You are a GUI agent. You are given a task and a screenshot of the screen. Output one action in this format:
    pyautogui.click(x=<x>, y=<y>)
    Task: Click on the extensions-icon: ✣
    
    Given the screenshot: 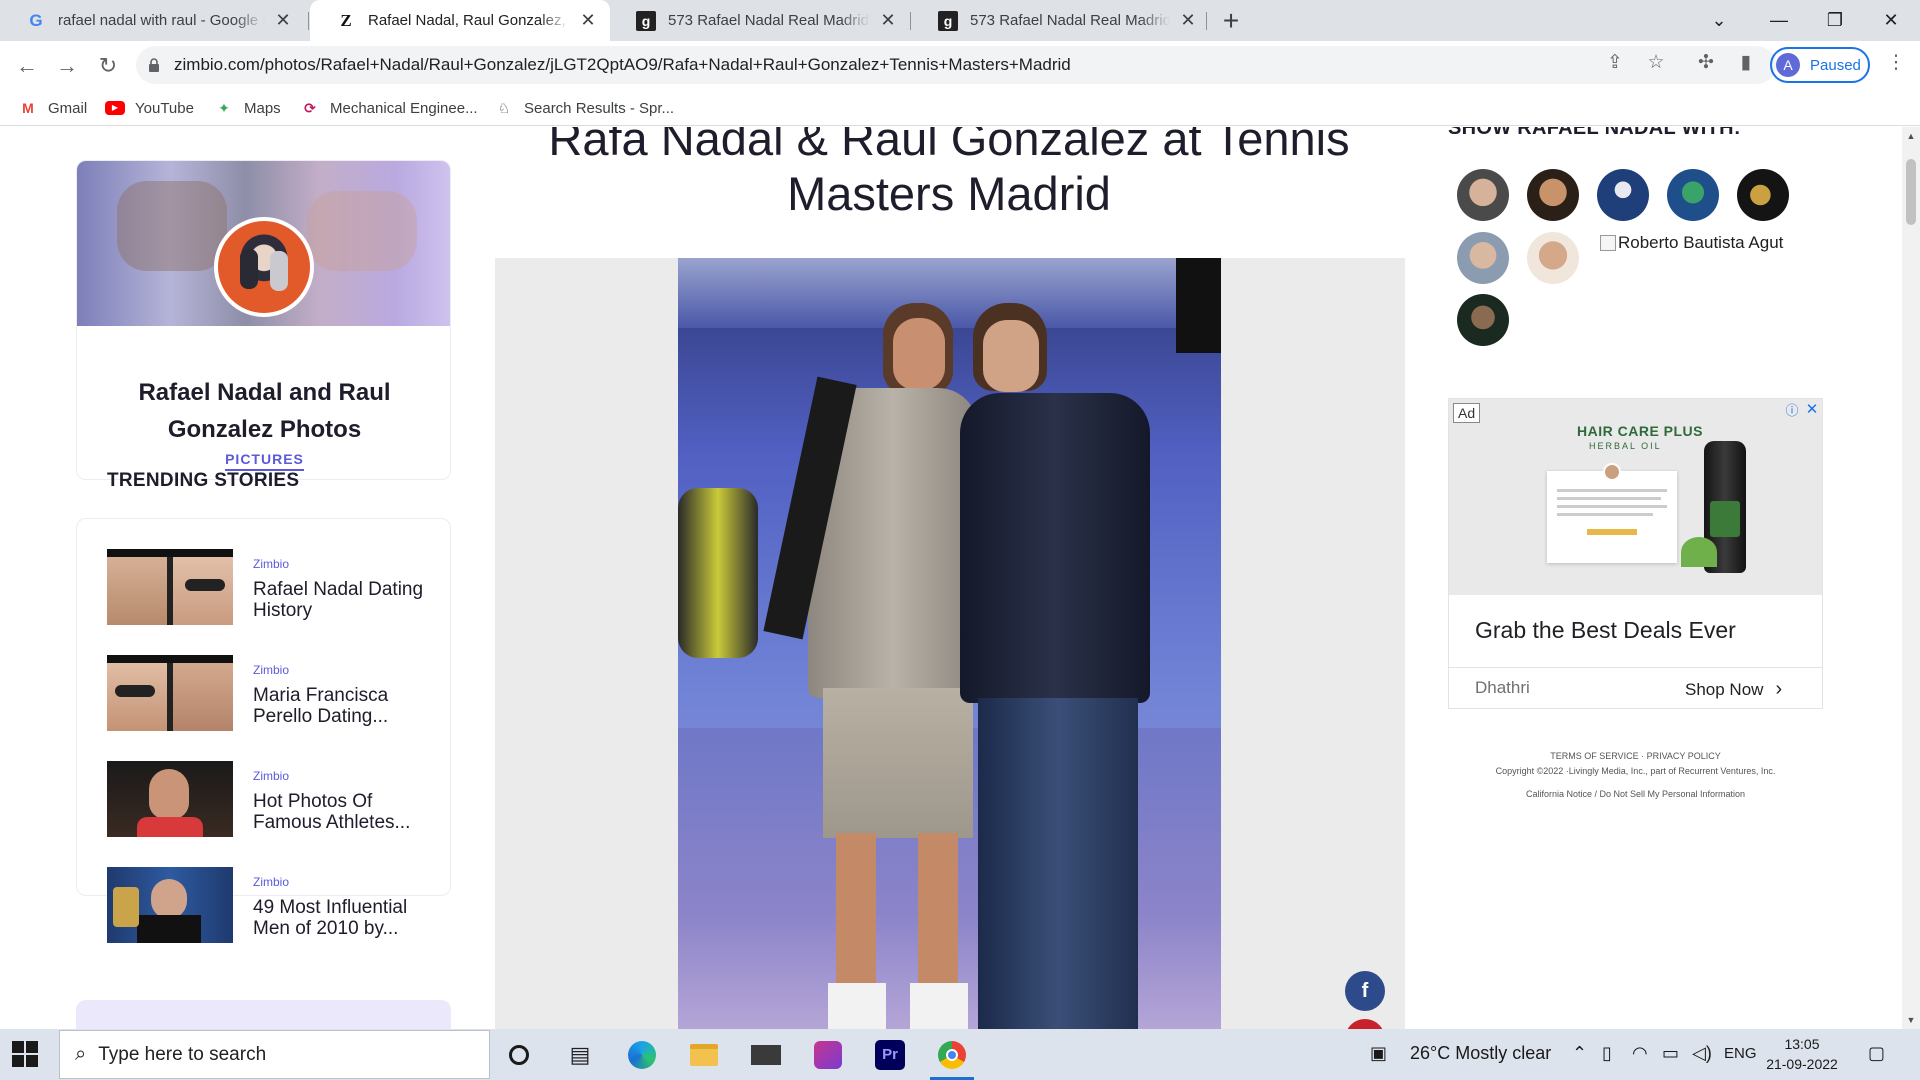 What is the action you would take?
    pyautogui.click(x=1706, y=62)
    